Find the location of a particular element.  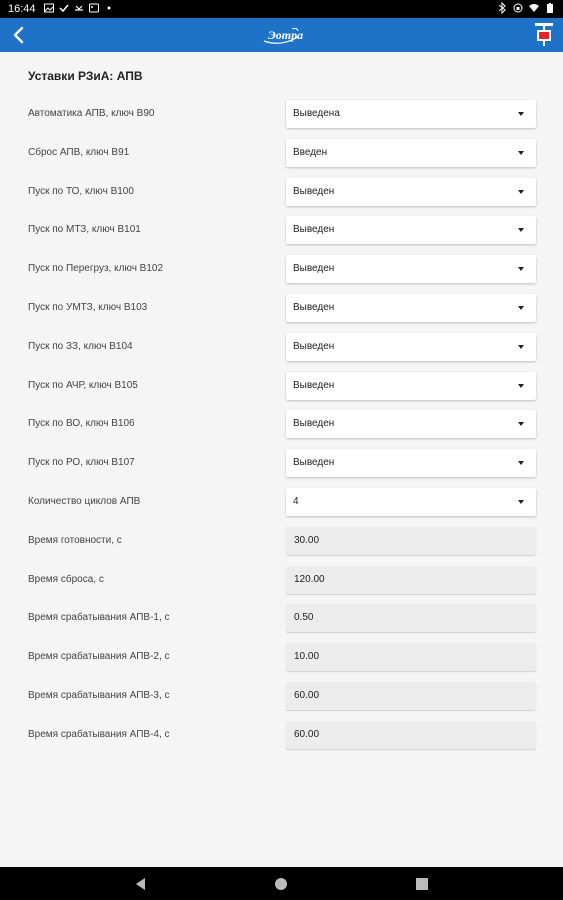

setting-row: Пуск по РО, ключ В107 Выведен is located at coordinates (281, 463).